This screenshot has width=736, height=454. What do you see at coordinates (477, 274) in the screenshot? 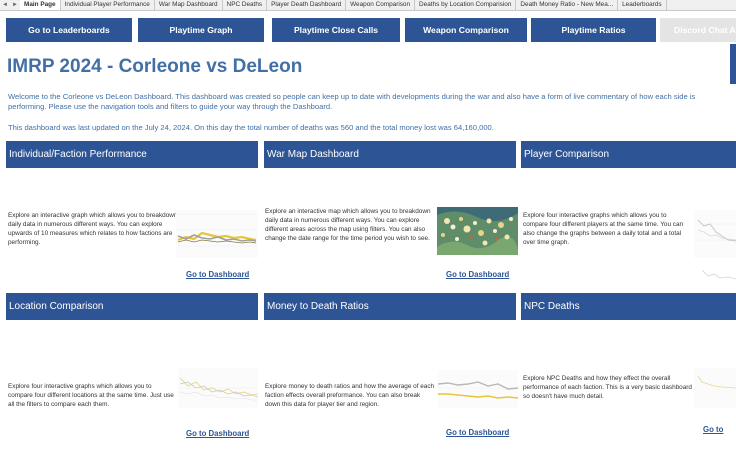
I see `war-map-dashboard-link: Go to Dashboard` at bounding box center [477, 274].